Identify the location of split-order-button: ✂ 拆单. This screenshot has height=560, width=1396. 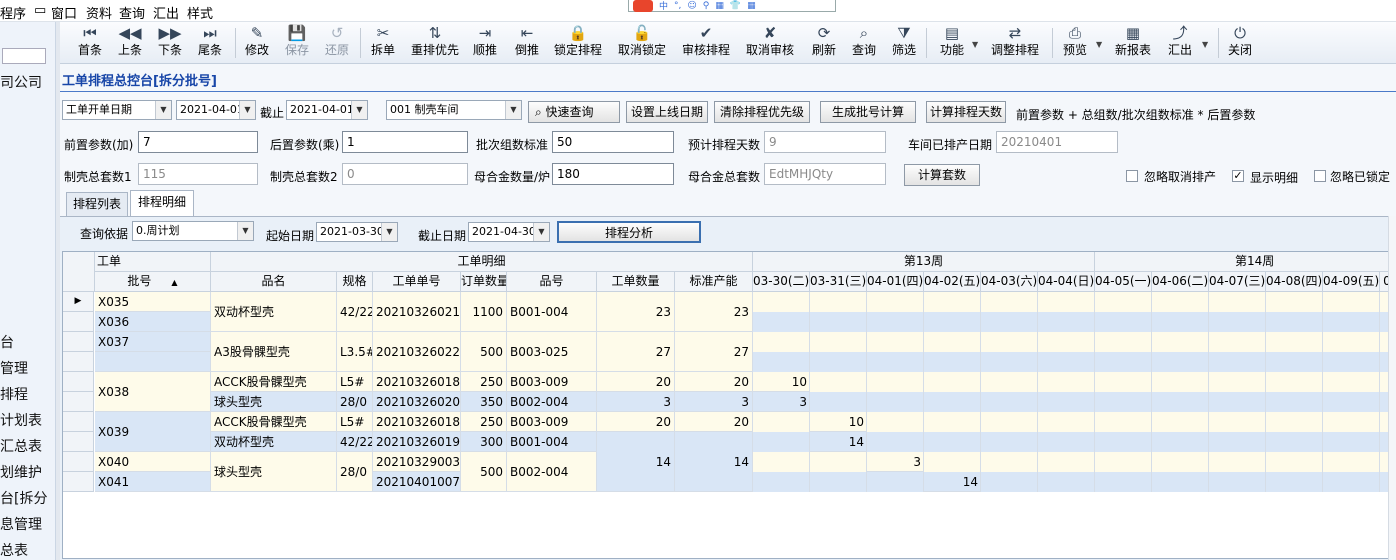
(383, 43).